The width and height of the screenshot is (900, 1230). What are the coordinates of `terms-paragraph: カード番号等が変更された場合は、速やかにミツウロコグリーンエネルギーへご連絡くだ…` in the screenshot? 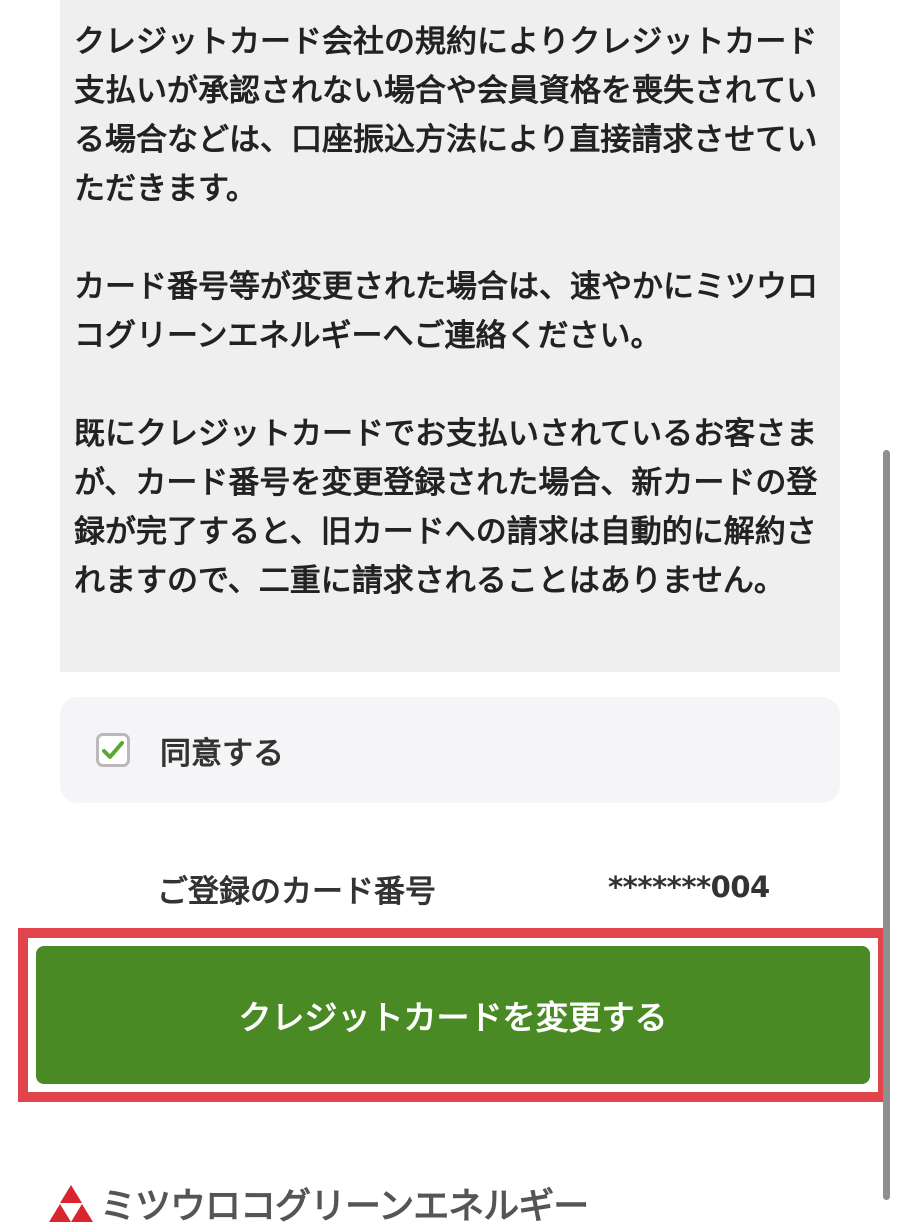 It's located at (446, 311).